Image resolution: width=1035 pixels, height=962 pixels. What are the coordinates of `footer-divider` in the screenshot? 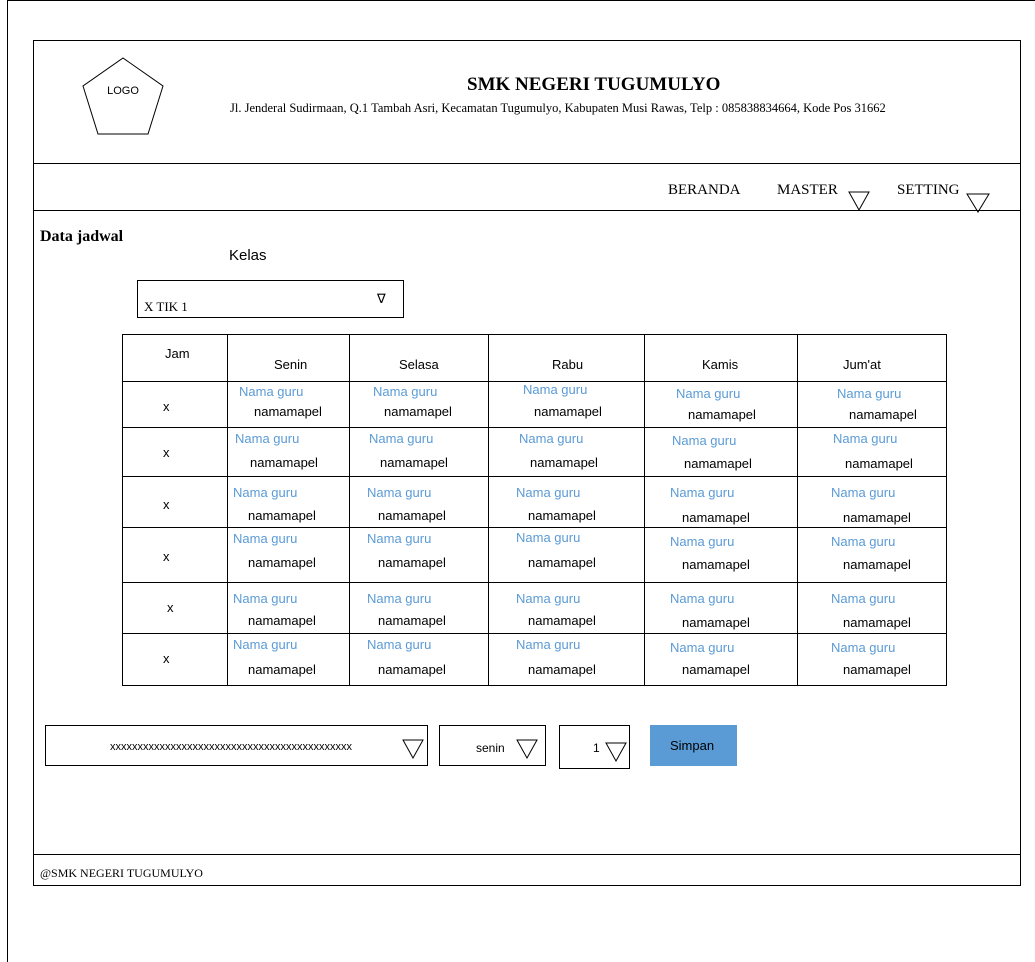 It's located at (527, 854).